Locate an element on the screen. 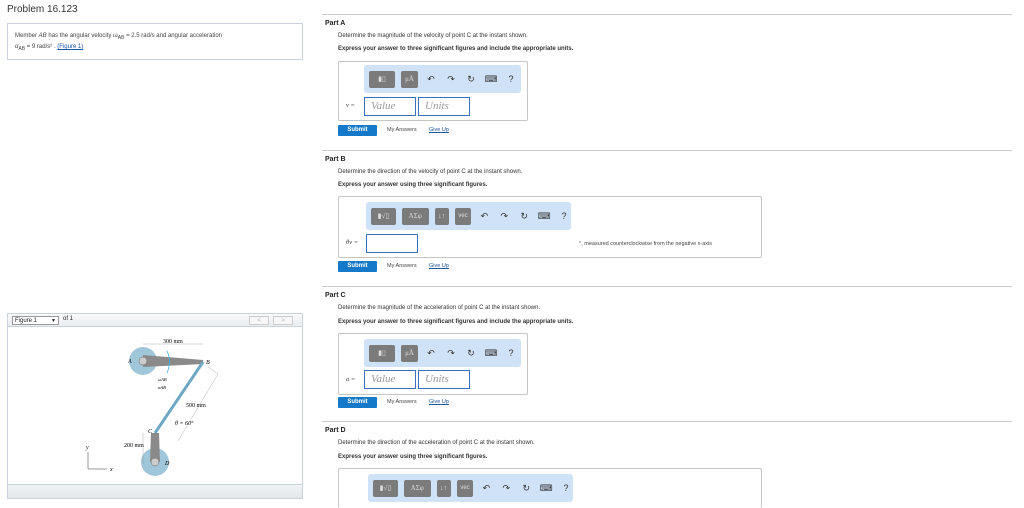  variable-label: θv = is located at coordinates (352, 242).